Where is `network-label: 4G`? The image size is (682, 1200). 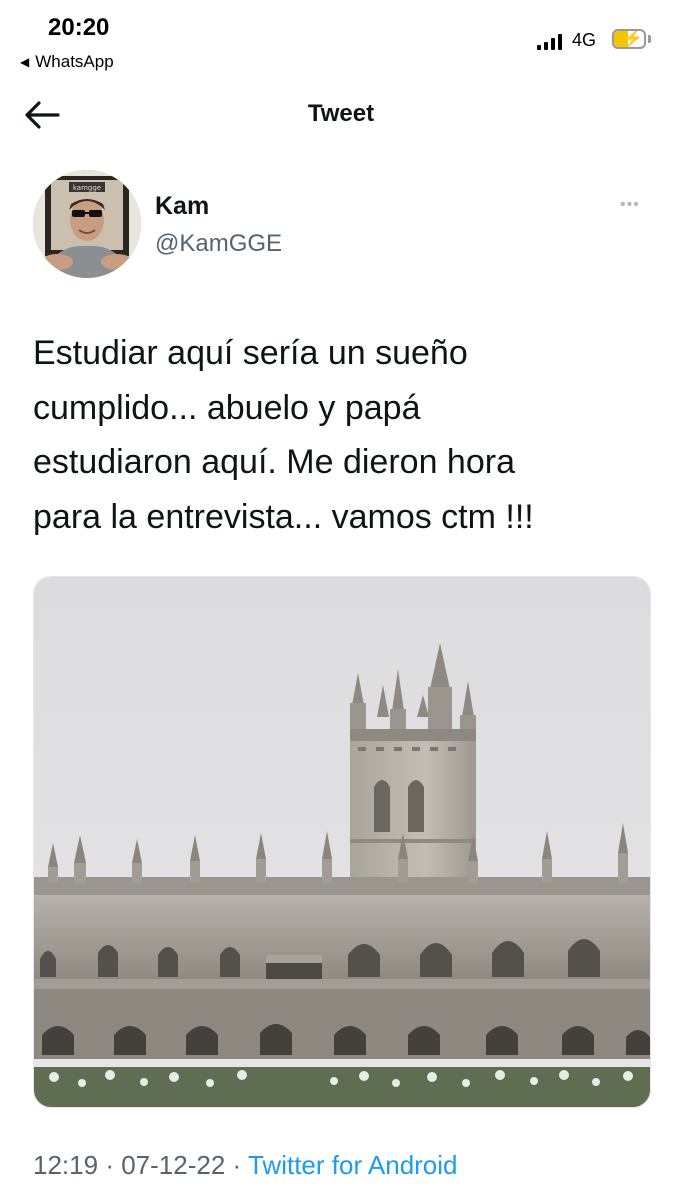 network-label: 4G is located at coordinates (584, 40).